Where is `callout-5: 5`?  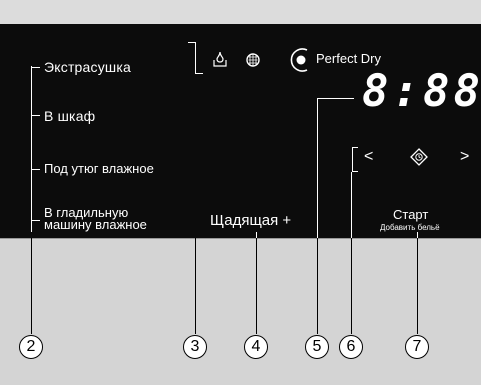 callout-5: 5 is located at coordinates (317, 347).